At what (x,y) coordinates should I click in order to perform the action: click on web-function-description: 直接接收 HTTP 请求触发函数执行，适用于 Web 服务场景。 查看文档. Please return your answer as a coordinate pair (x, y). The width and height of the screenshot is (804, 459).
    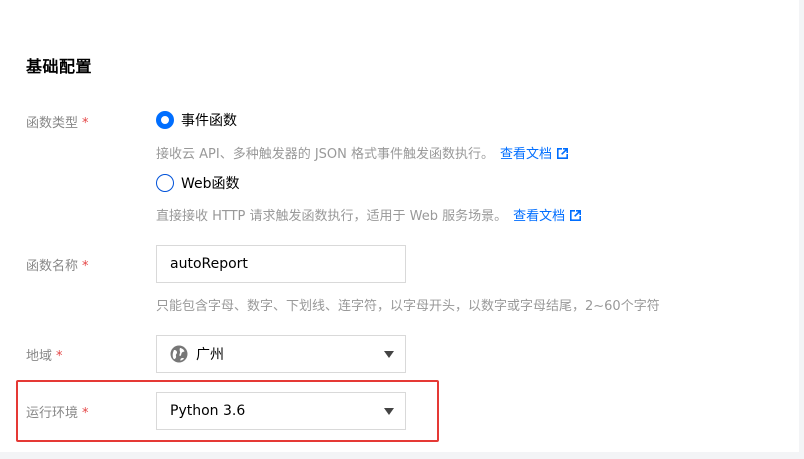
    Looking at the image, I should click on (369, 214).